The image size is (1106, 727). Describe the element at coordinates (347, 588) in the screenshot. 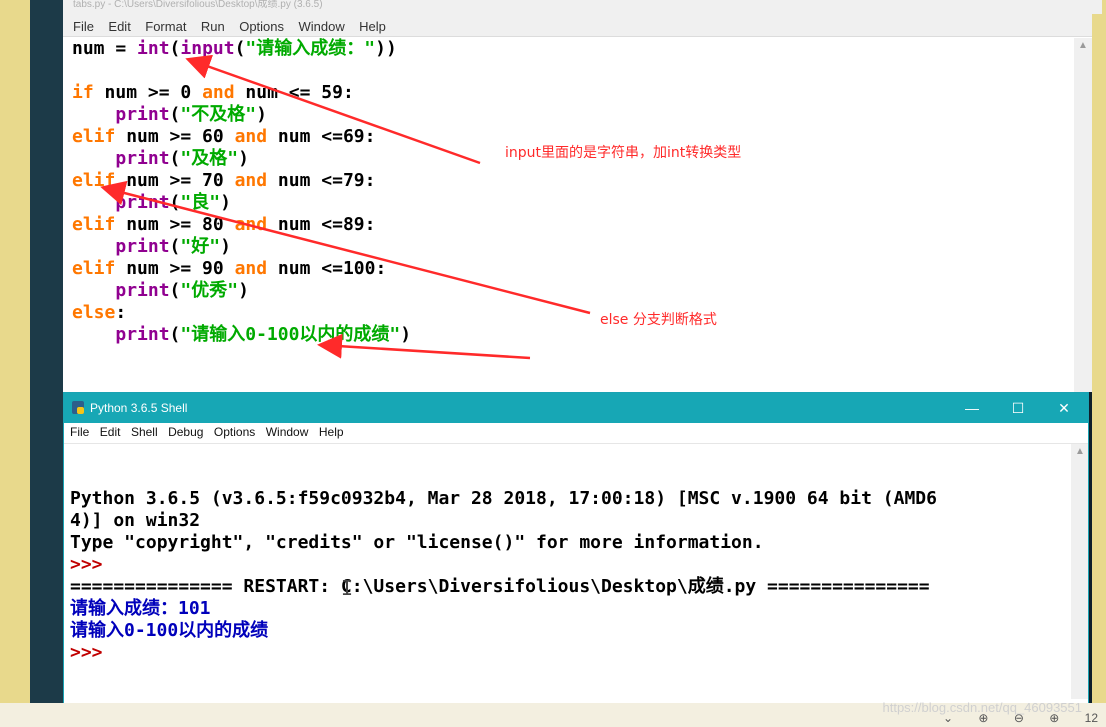

I see `text-cursor-icon: I` at that location.